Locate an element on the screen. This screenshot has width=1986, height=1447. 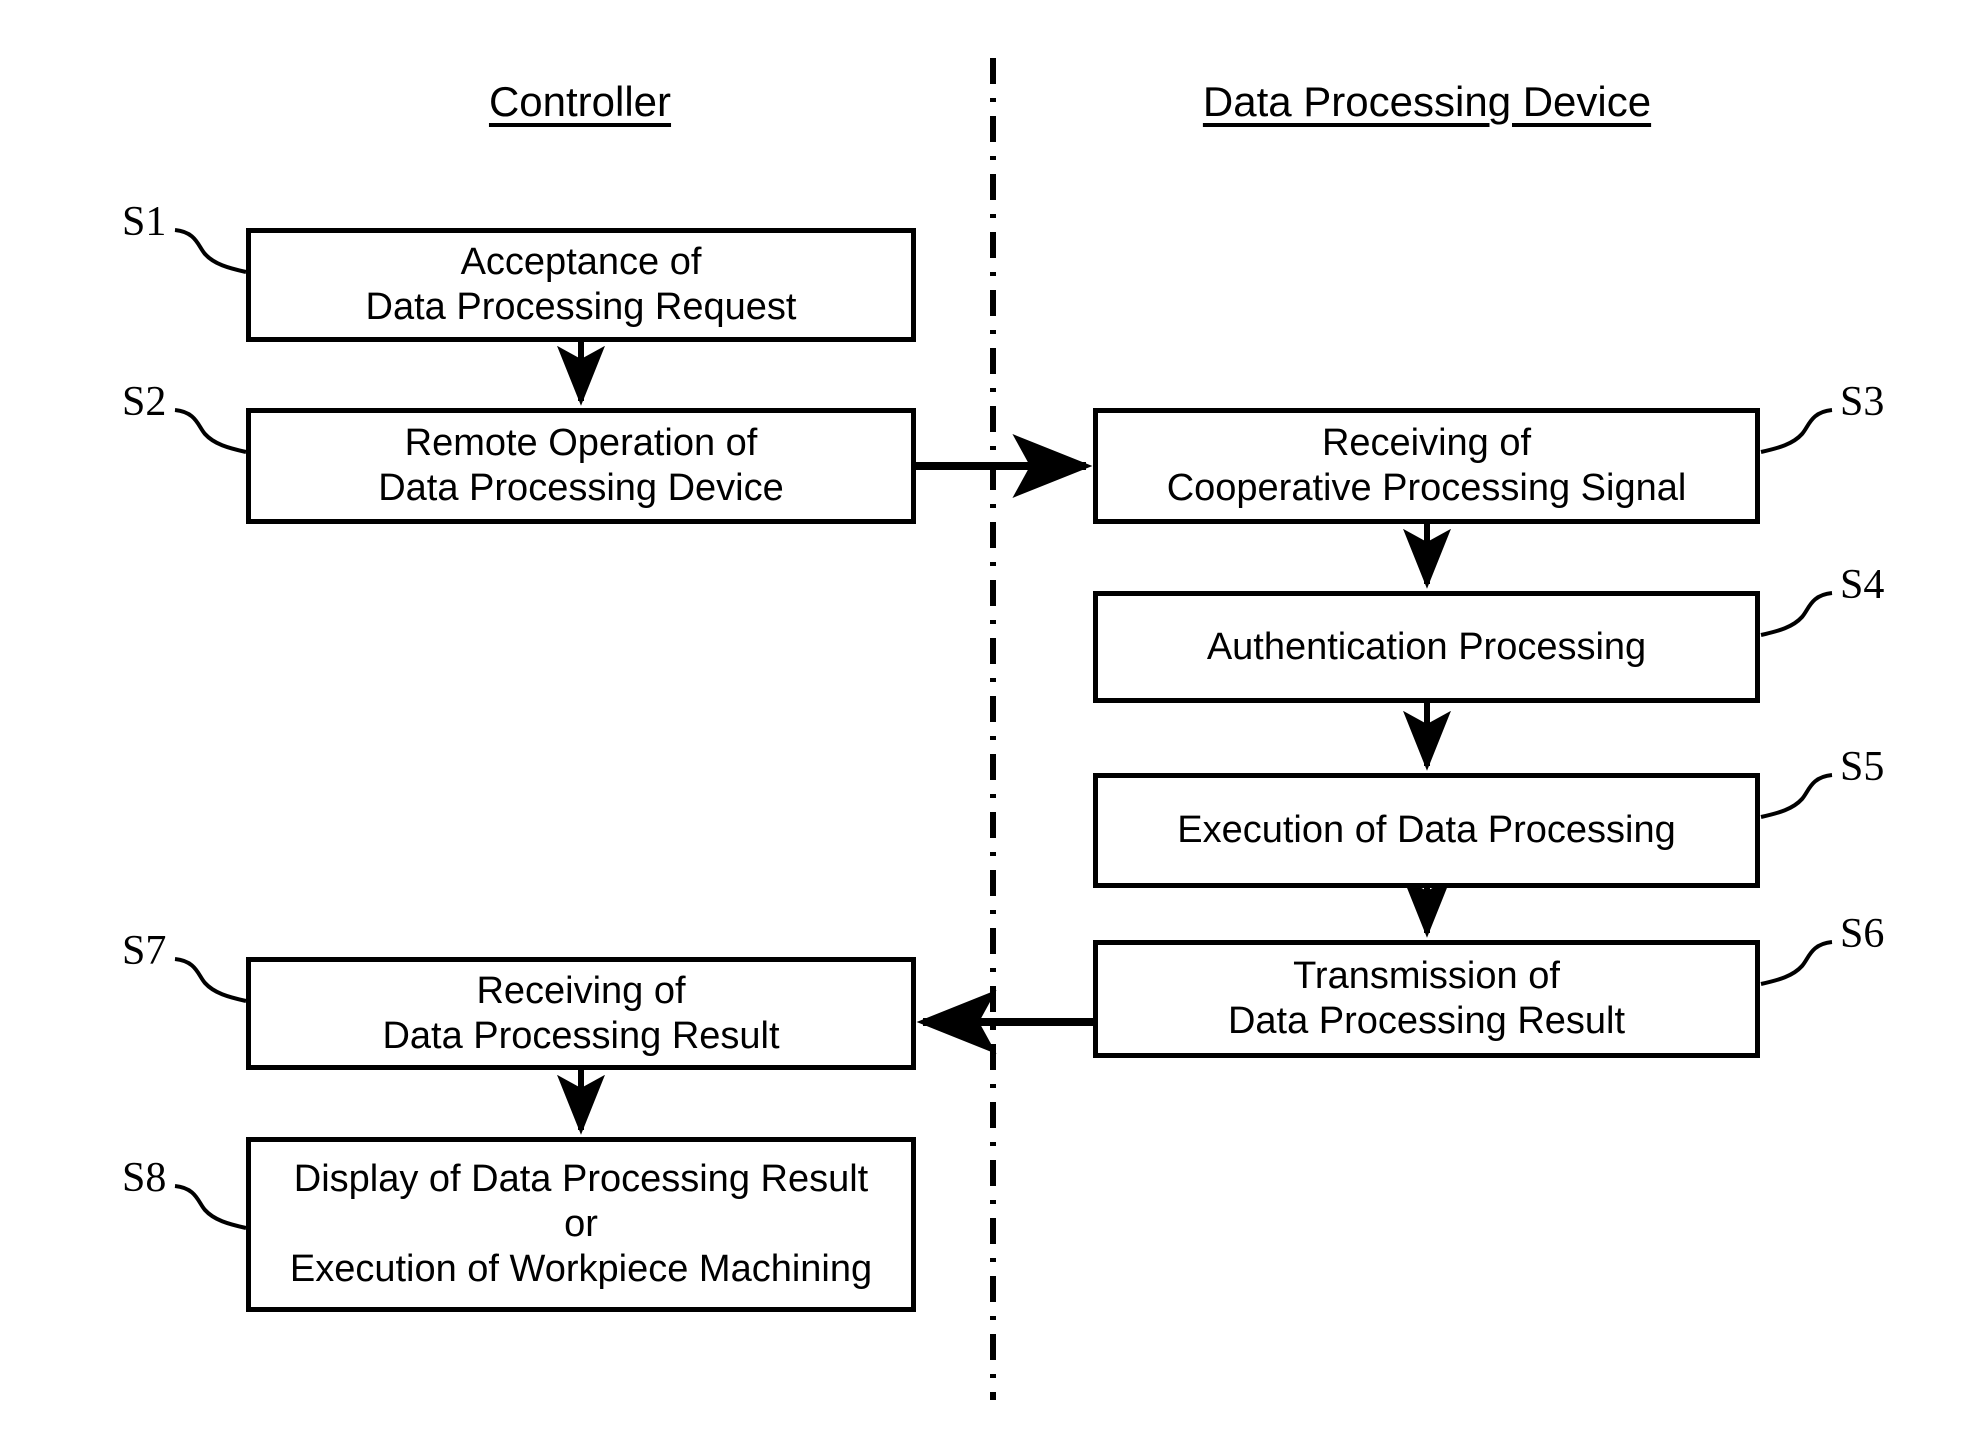
process-node-s1: Acceptance of Data Processing Request is located at coordinates (581, 285).